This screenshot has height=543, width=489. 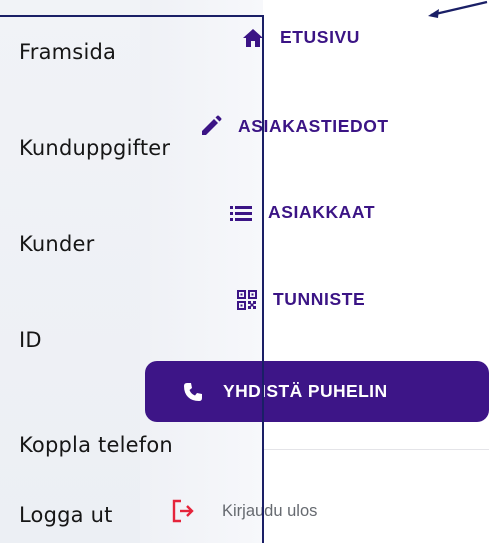 What do you see at coordinates (57, 244) in the screenshot?
I see `label-kunder: Kunder` at bounding box center [57, 244].